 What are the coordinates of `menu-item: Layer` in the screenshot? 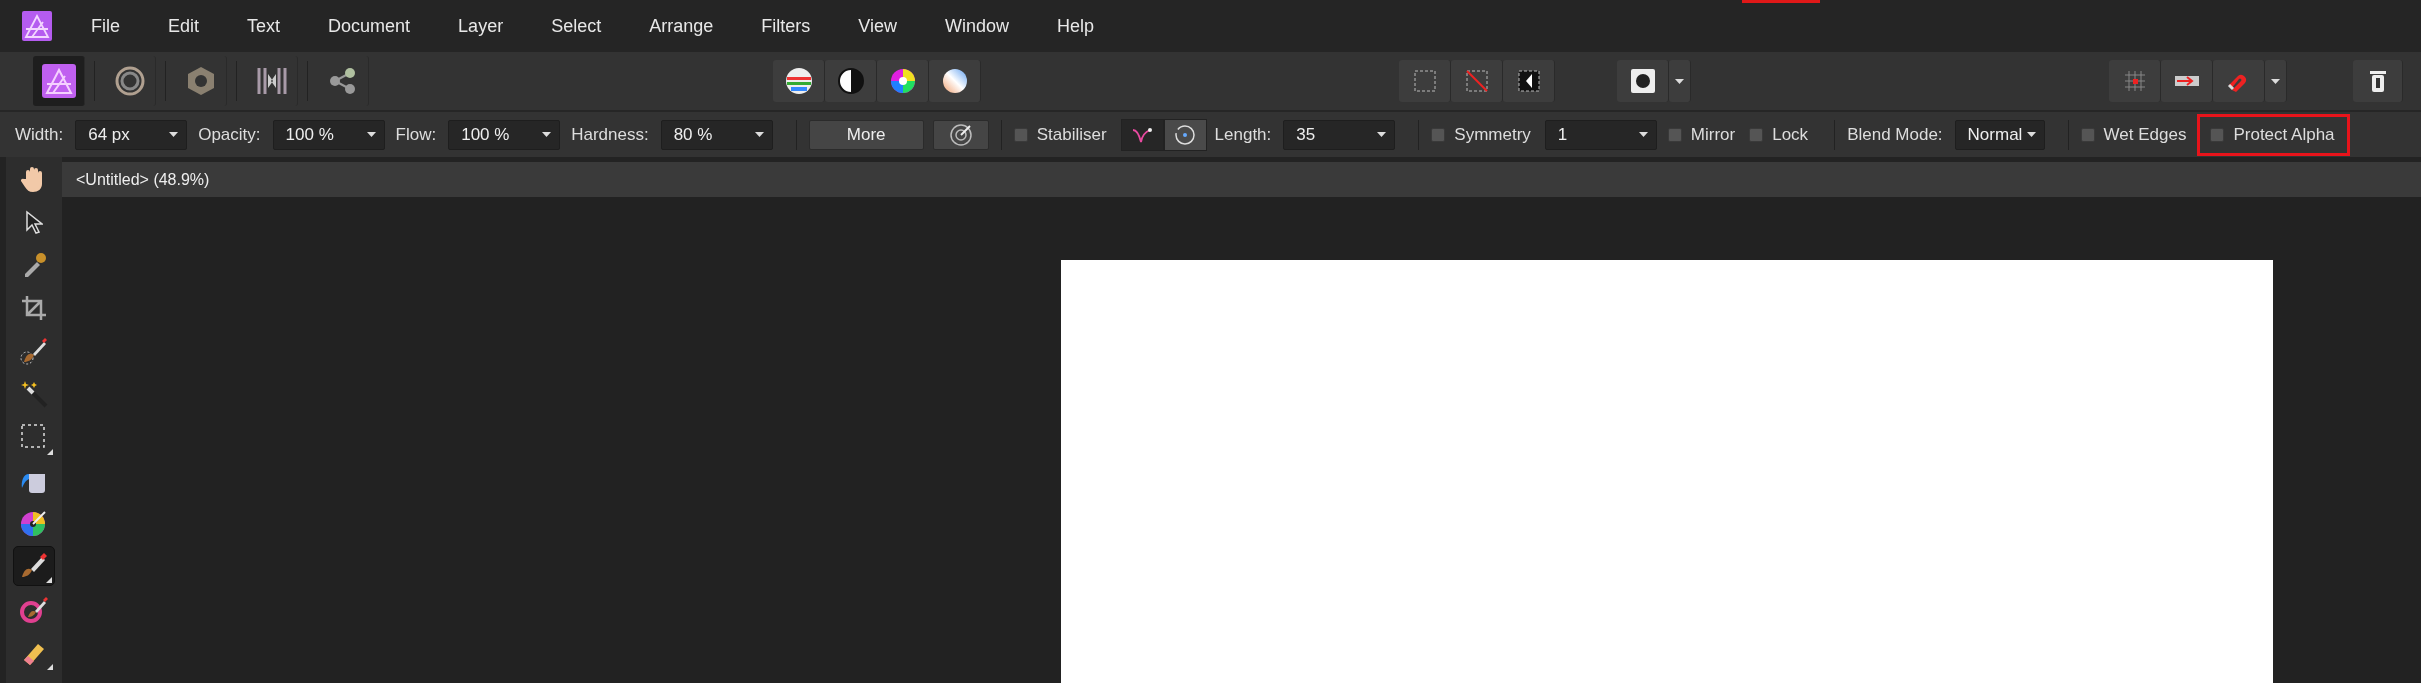 It's located at (481, 26).